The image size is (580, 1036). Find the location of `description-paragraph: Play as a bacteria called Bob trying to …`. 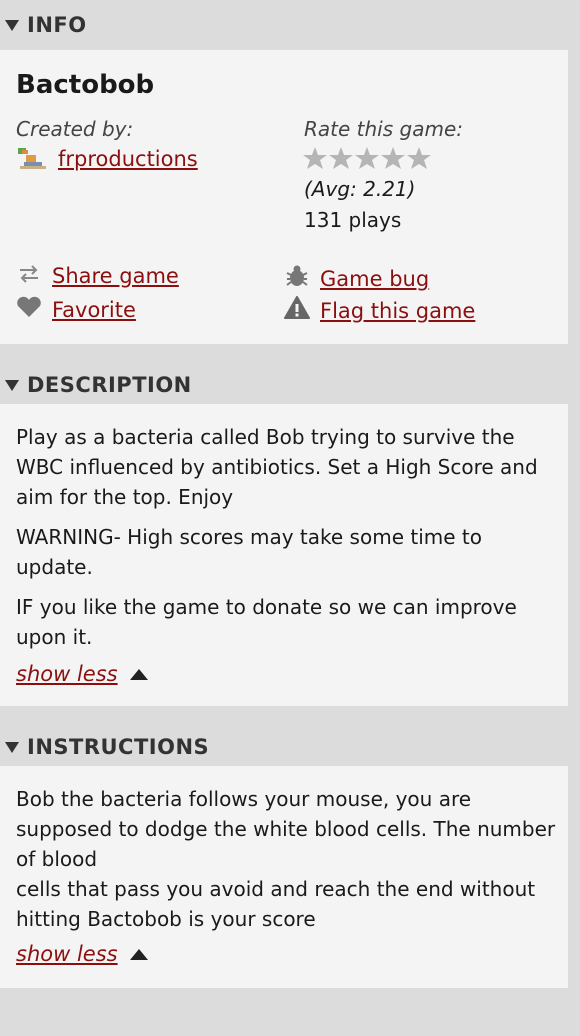

description-paragraph: Play as a bacteria called Bob trying to … is located at coordinates (277, 467).